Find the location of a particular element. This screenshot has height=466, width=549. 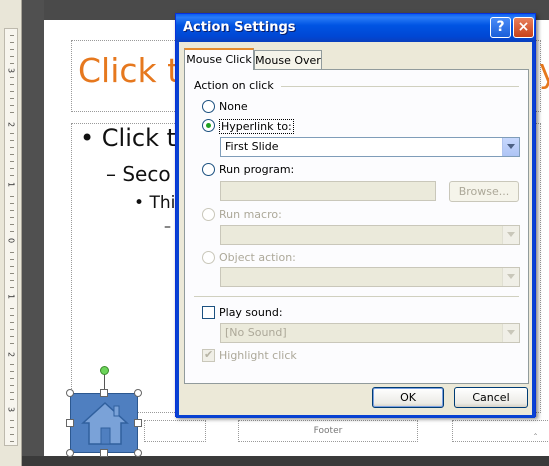

resize-handle-sw is located at coordinates (70, 453).